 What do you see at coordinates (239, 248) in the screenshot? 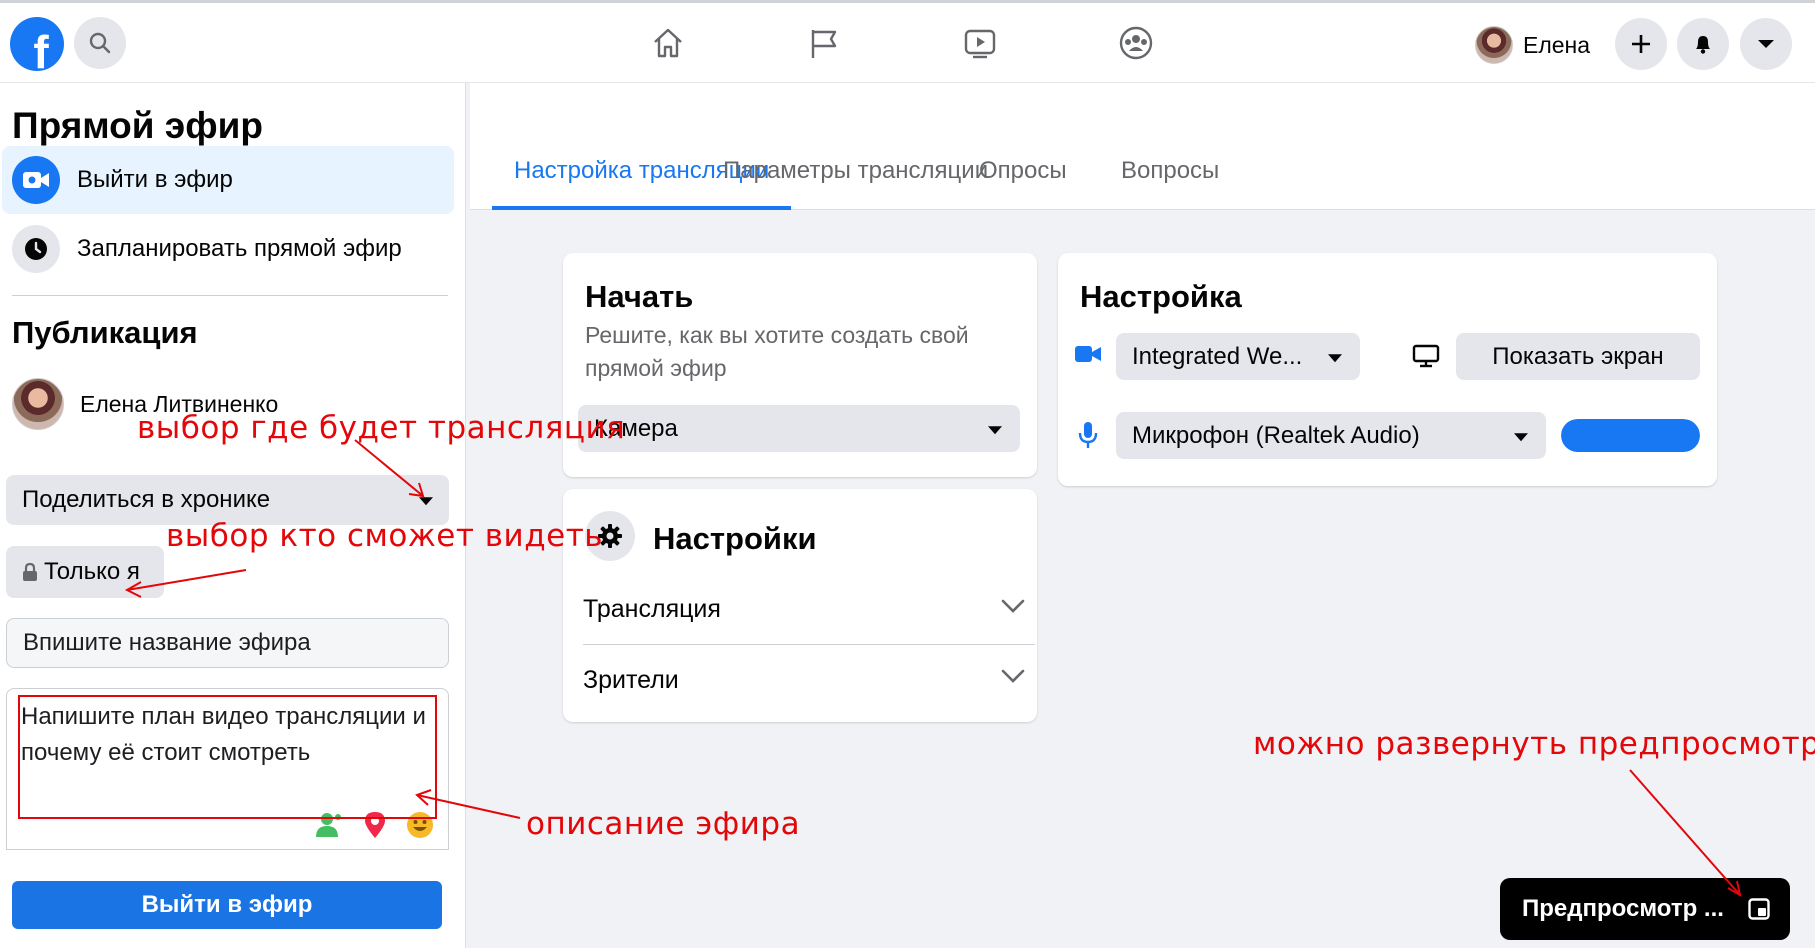
I see `sidebar-item-label: Запланировать прямой эфир` at bounding box center [239, 248].